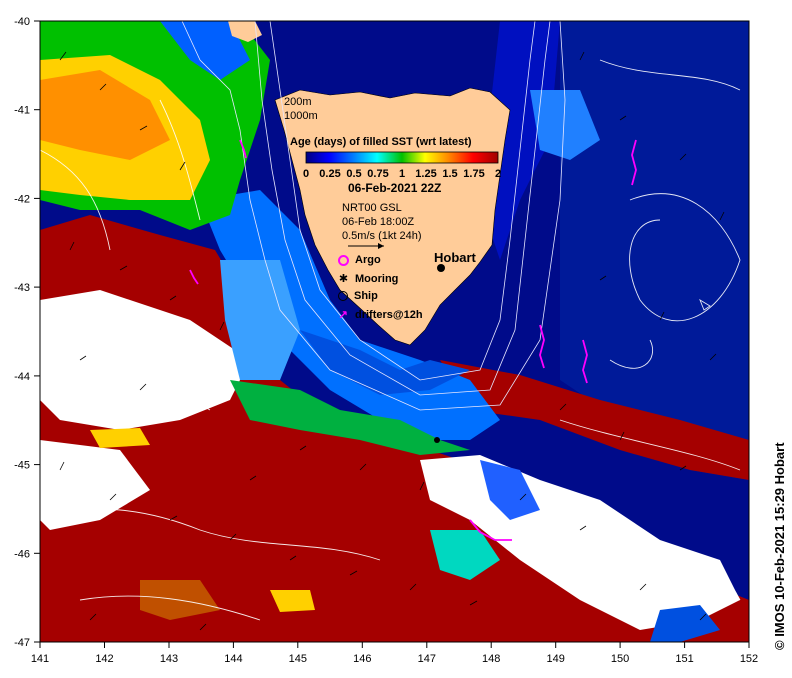  Describe the element at coordinates (377, 278) in the screenshot. I see `legend-label: Mooring` at that location.